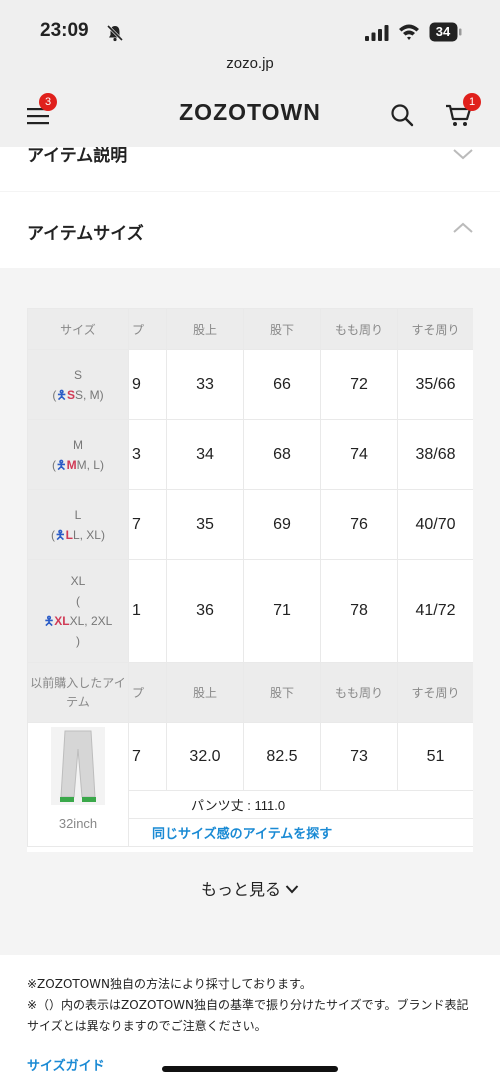  What do you see at coordinates (78, 611) in the screenshot?
I see `size-cell: XL ( 🯅XLXL, 2XL )` at bounding box center [78, 611].